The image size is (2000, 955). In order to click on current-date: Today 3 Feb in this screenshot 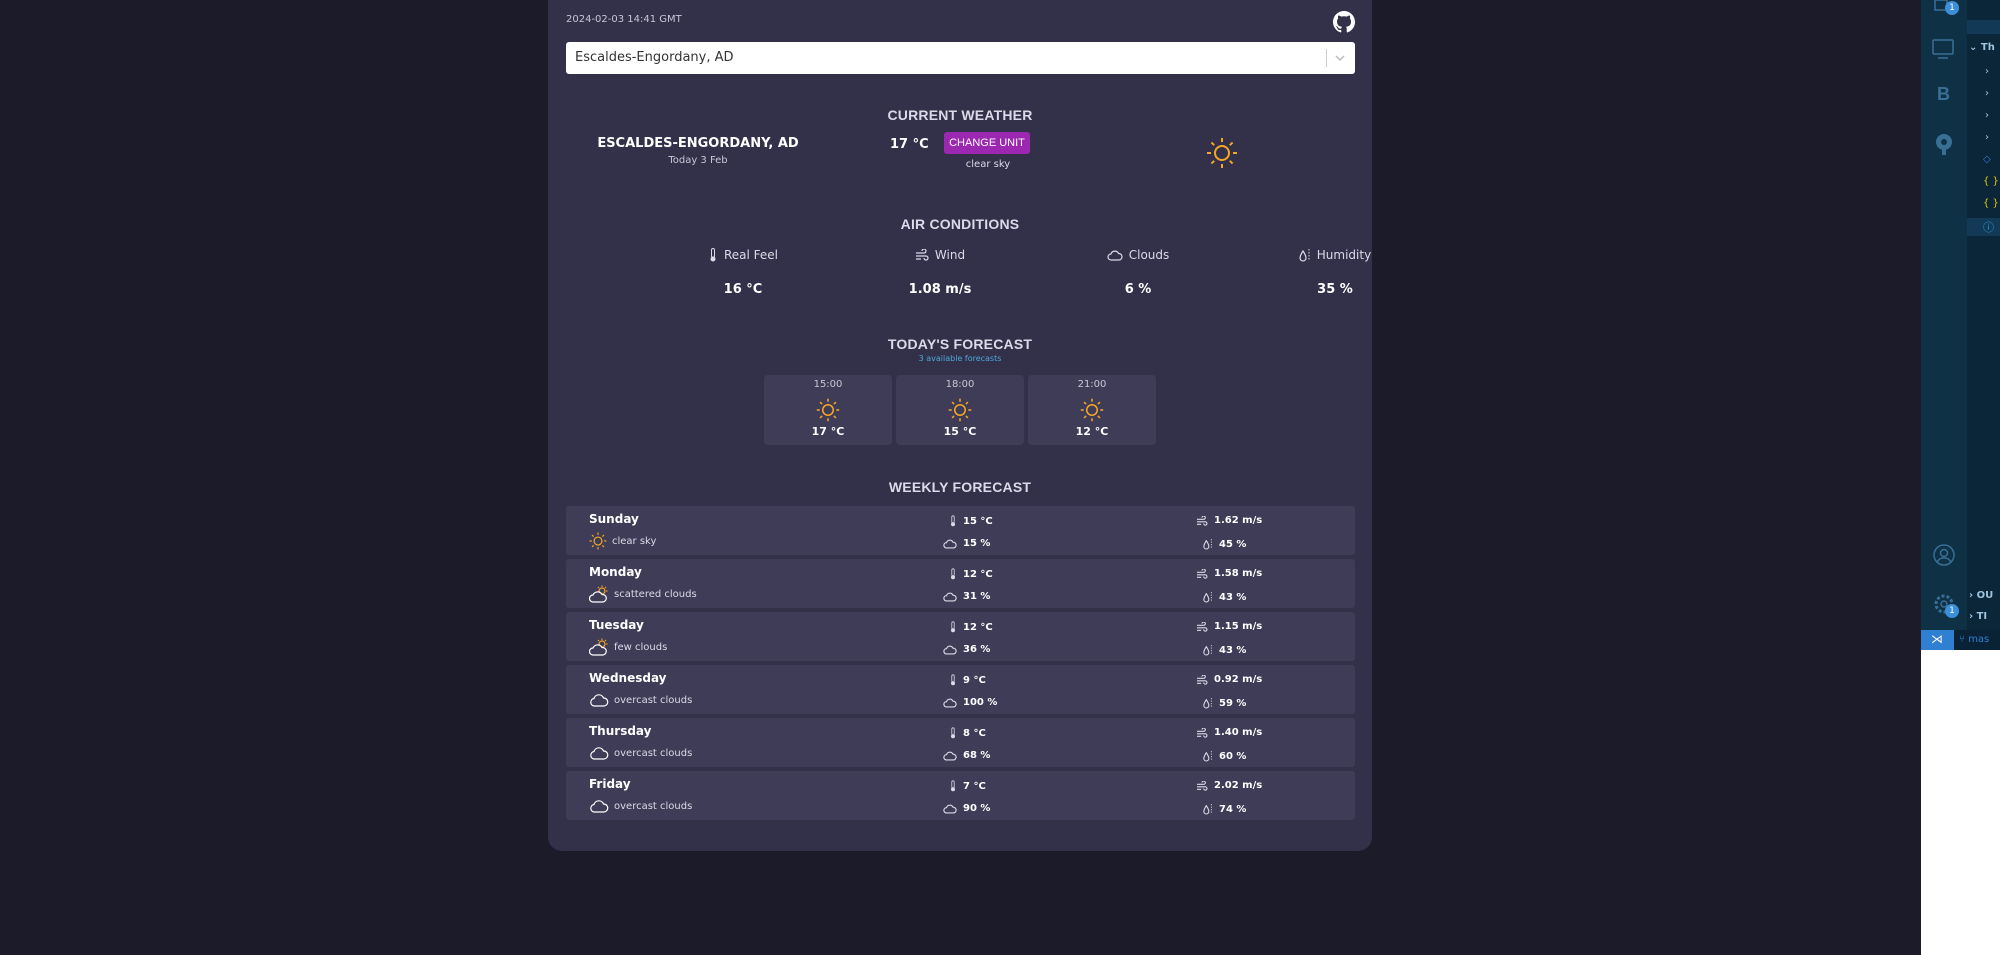, I will do `click(698, 160)`.